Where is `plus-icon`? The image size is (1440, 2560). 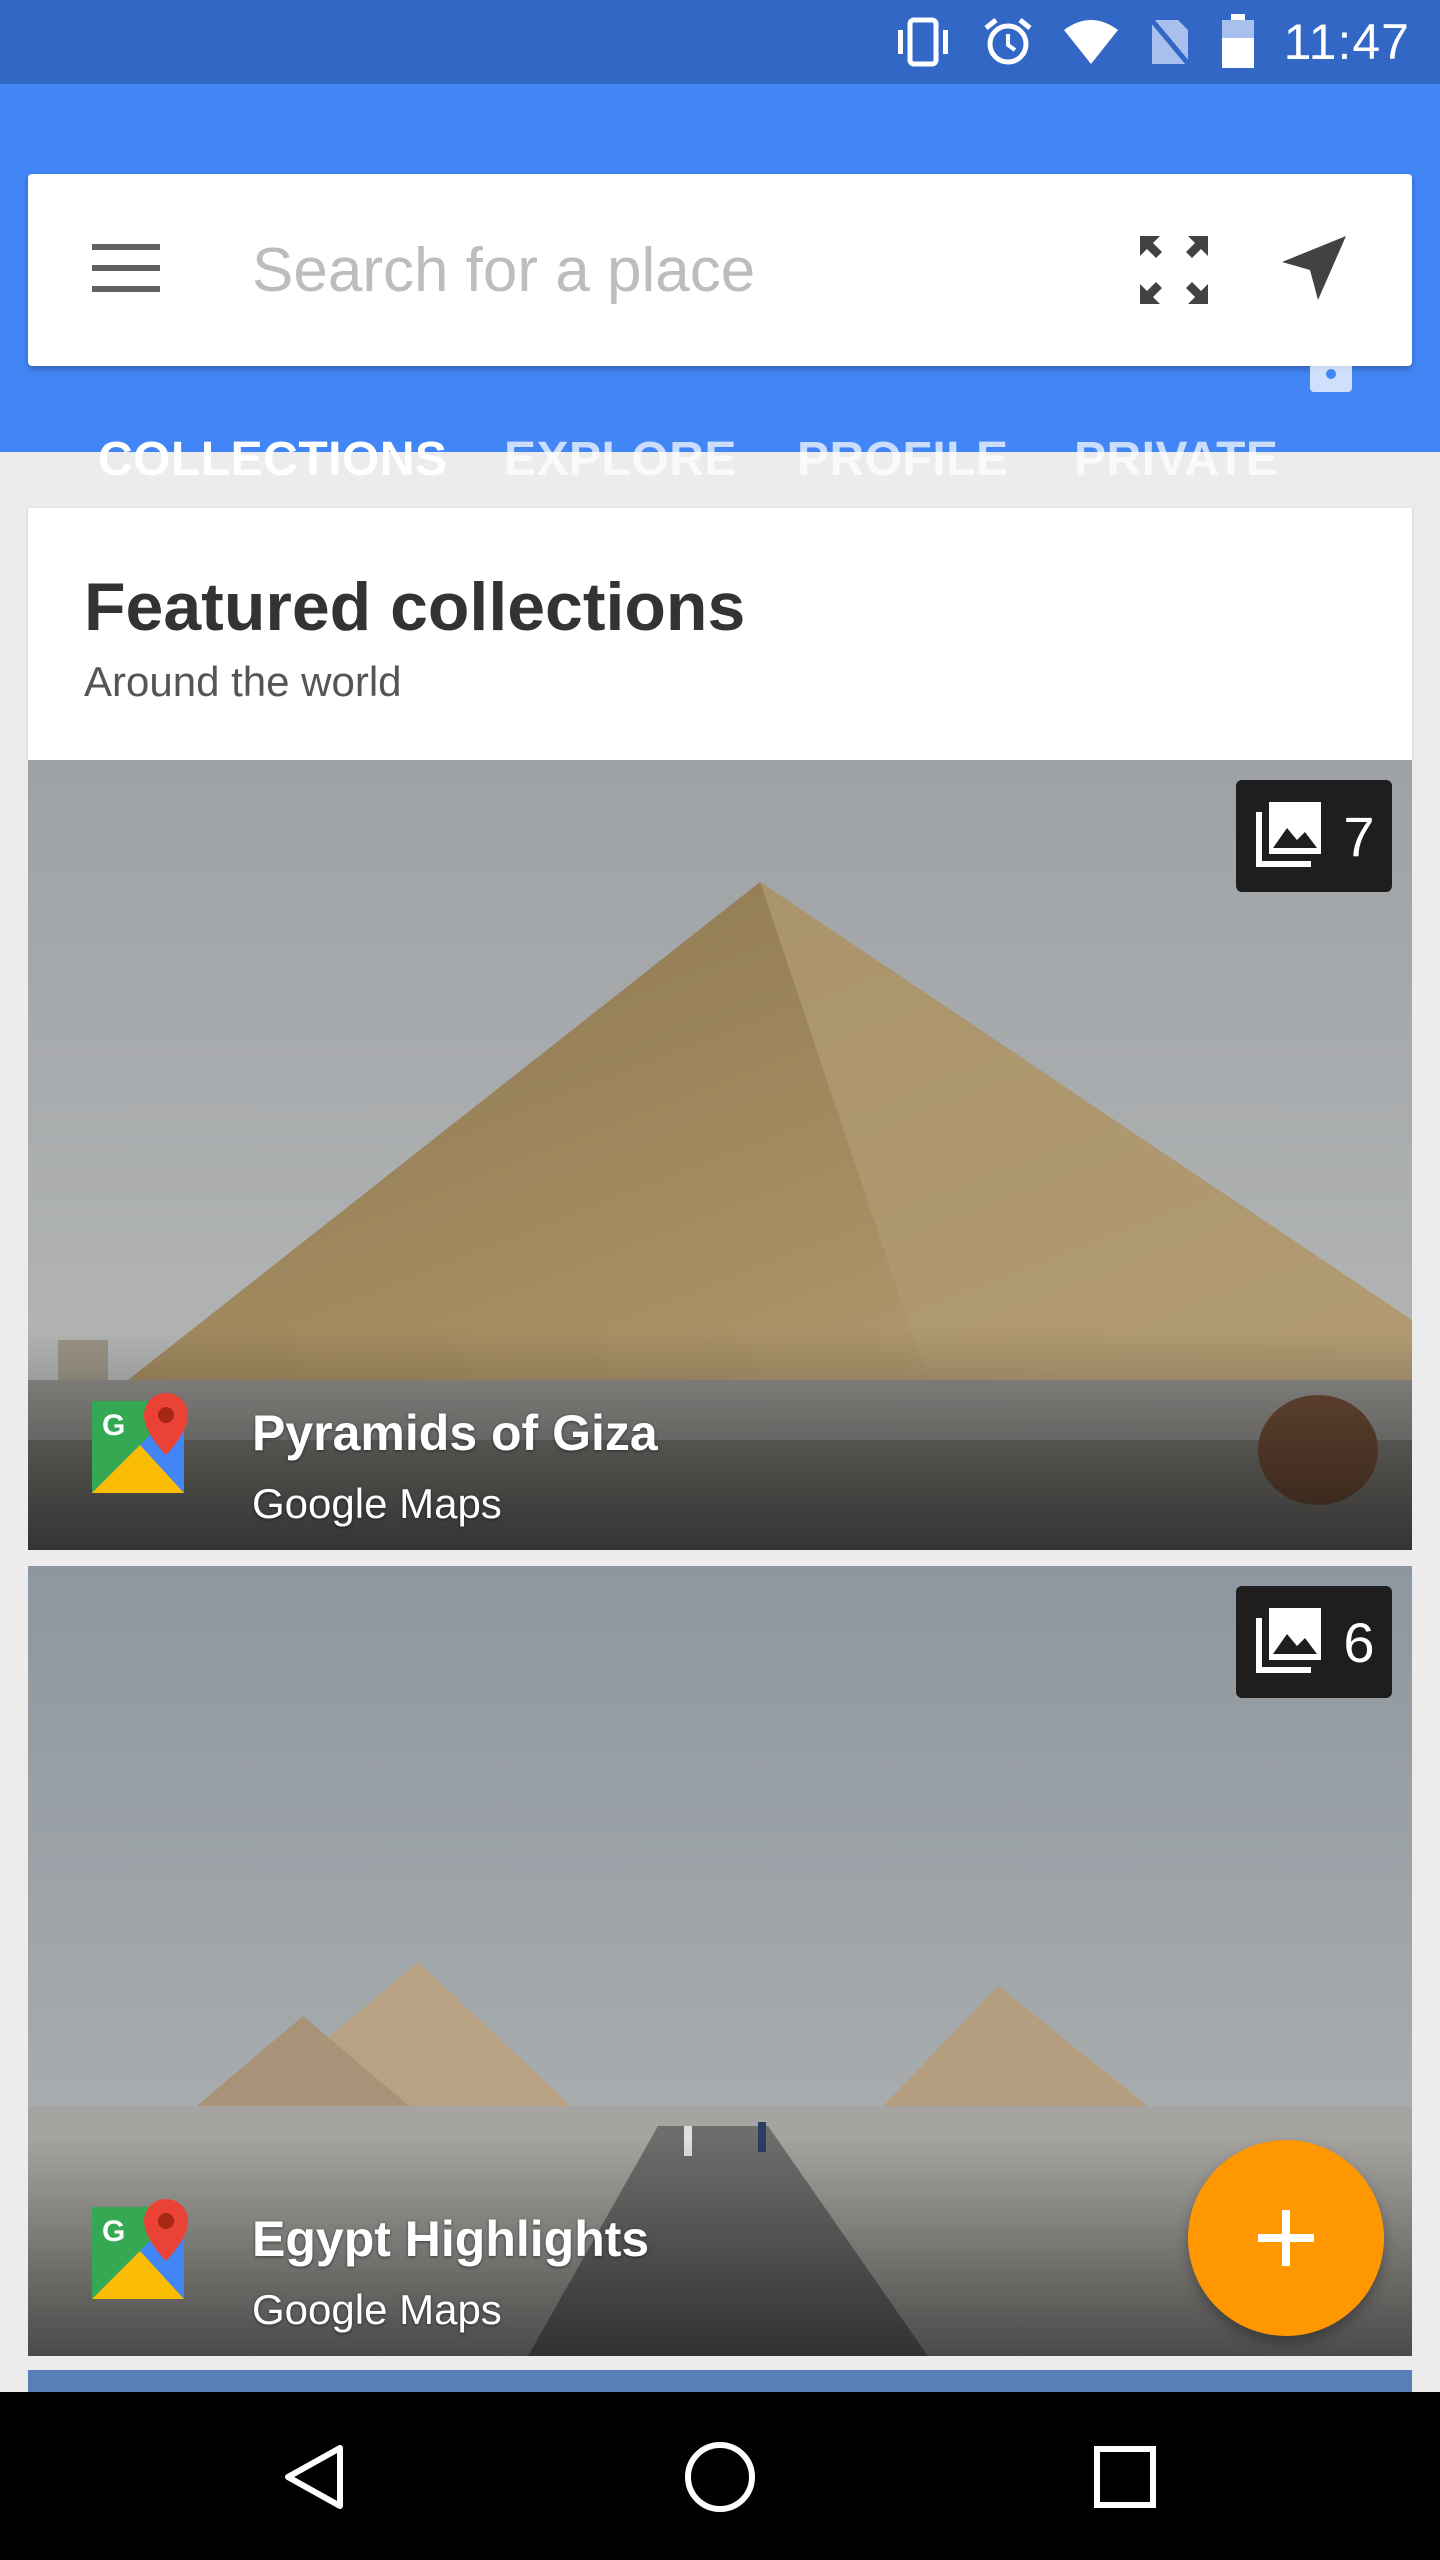 plus-icon is located at coordinates (1286, 2238).